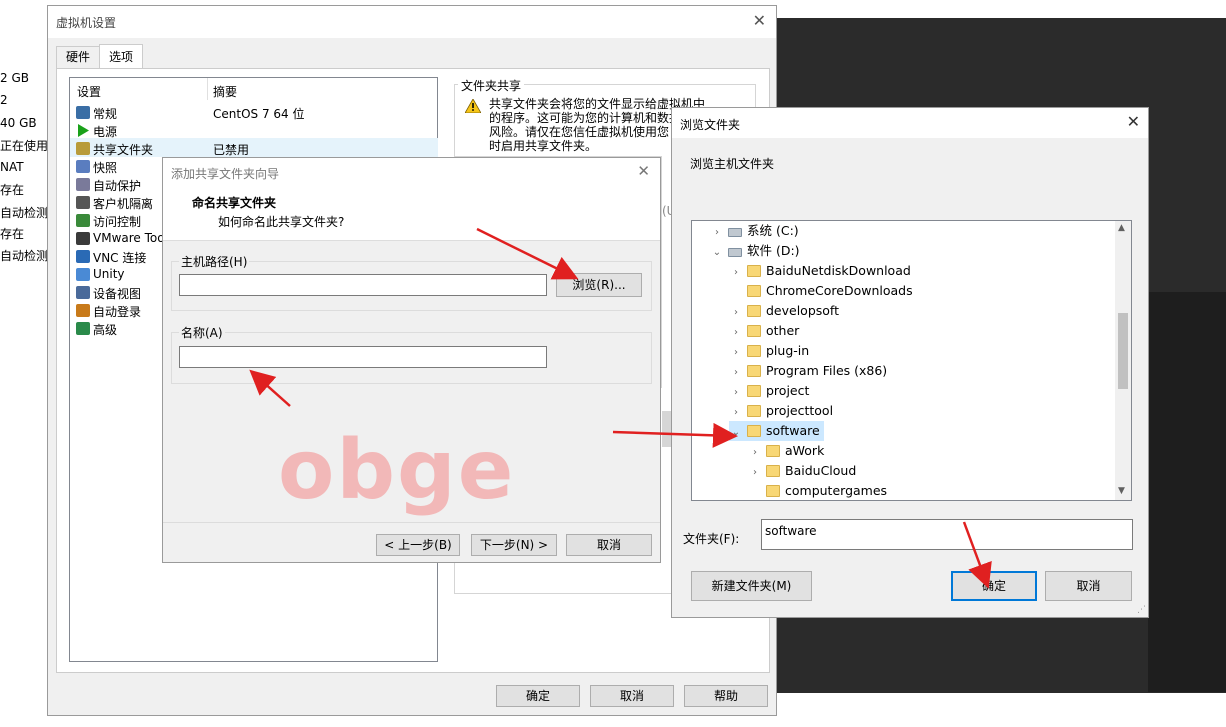 This screenshot has height=727, width=1226. I want to click on annotation-arrow-browse, so click(527, 253).